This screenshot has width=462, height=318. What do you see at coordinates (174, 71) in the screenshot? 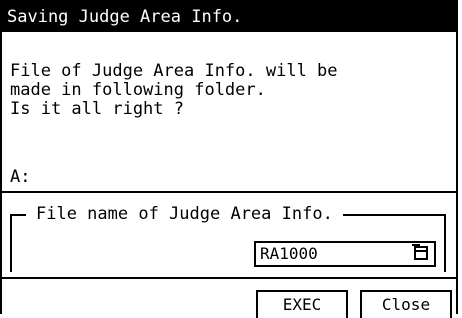
I see `message-line-1: File of Judge Area Info. will be` at bounding box center [174, 71].